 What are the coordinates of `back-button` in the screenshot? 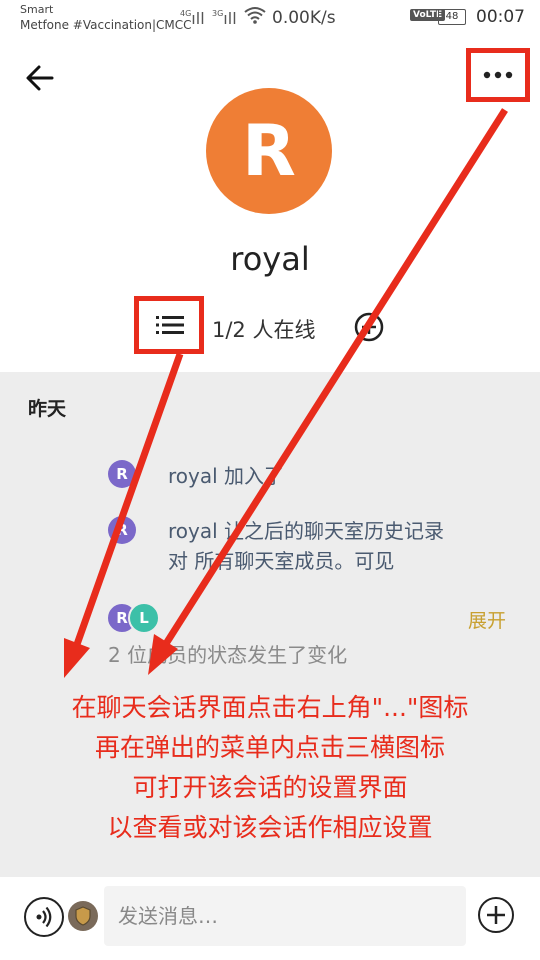 It's located at (42, 80).